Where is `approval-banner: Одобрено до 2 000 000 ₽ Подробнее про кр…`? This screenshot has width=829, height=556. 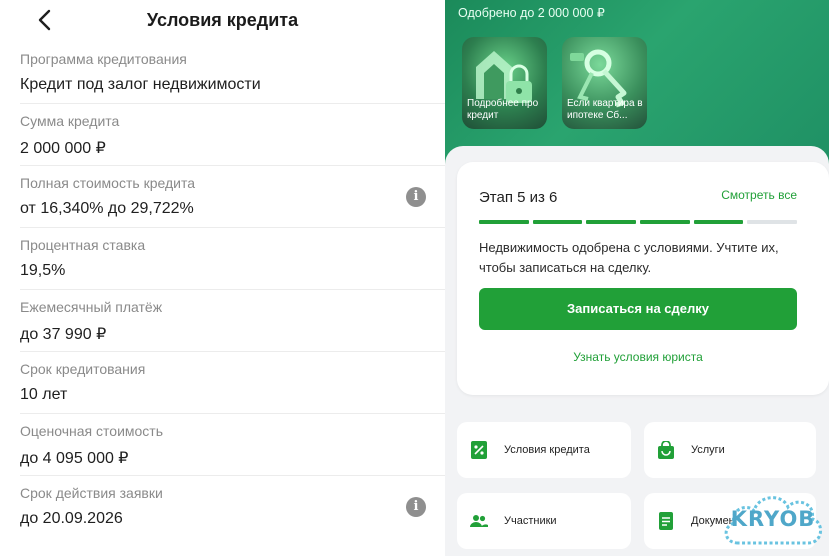
approval-banner: Одобрено до 2 000 000 ₽ Подробнее про кр… is located at coordinates (637, 85).